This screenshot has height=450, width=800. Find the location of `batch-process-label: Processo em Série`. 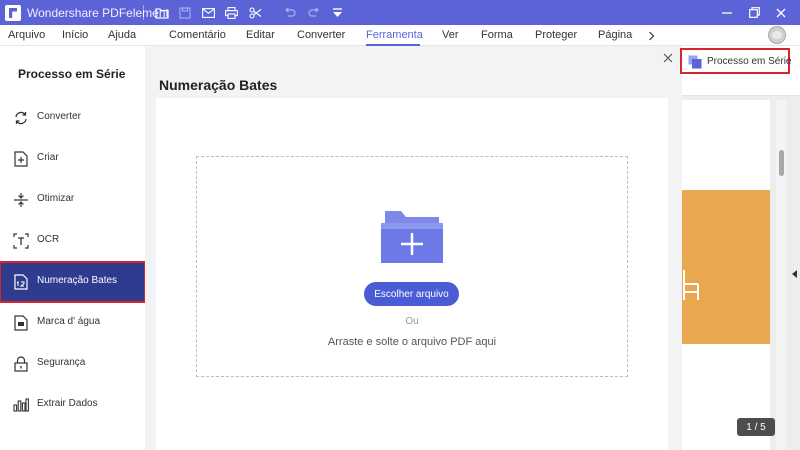

batch-process-label: Processo em Série is located at coordinates (749, 61).